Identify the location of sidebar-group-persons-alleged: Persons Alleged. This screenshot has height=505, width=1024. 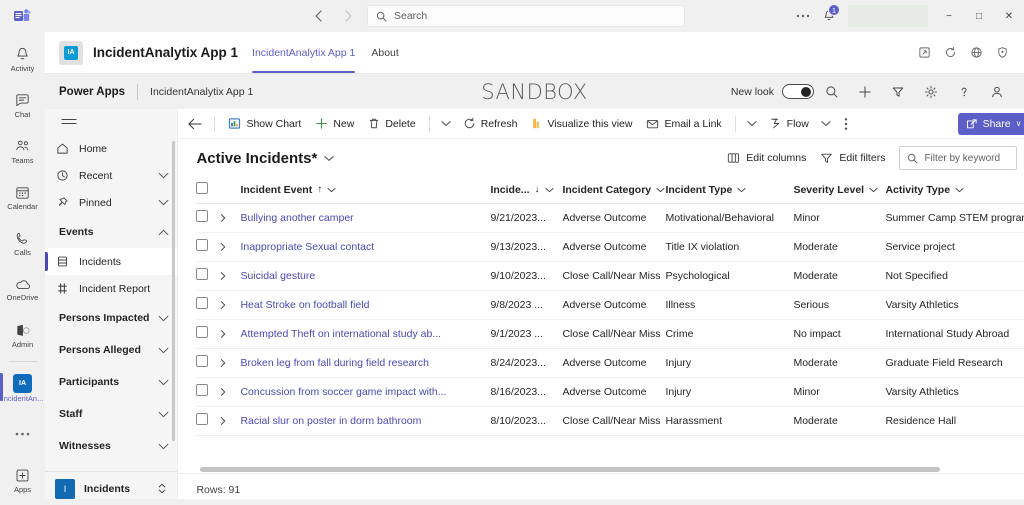
(111, 350).